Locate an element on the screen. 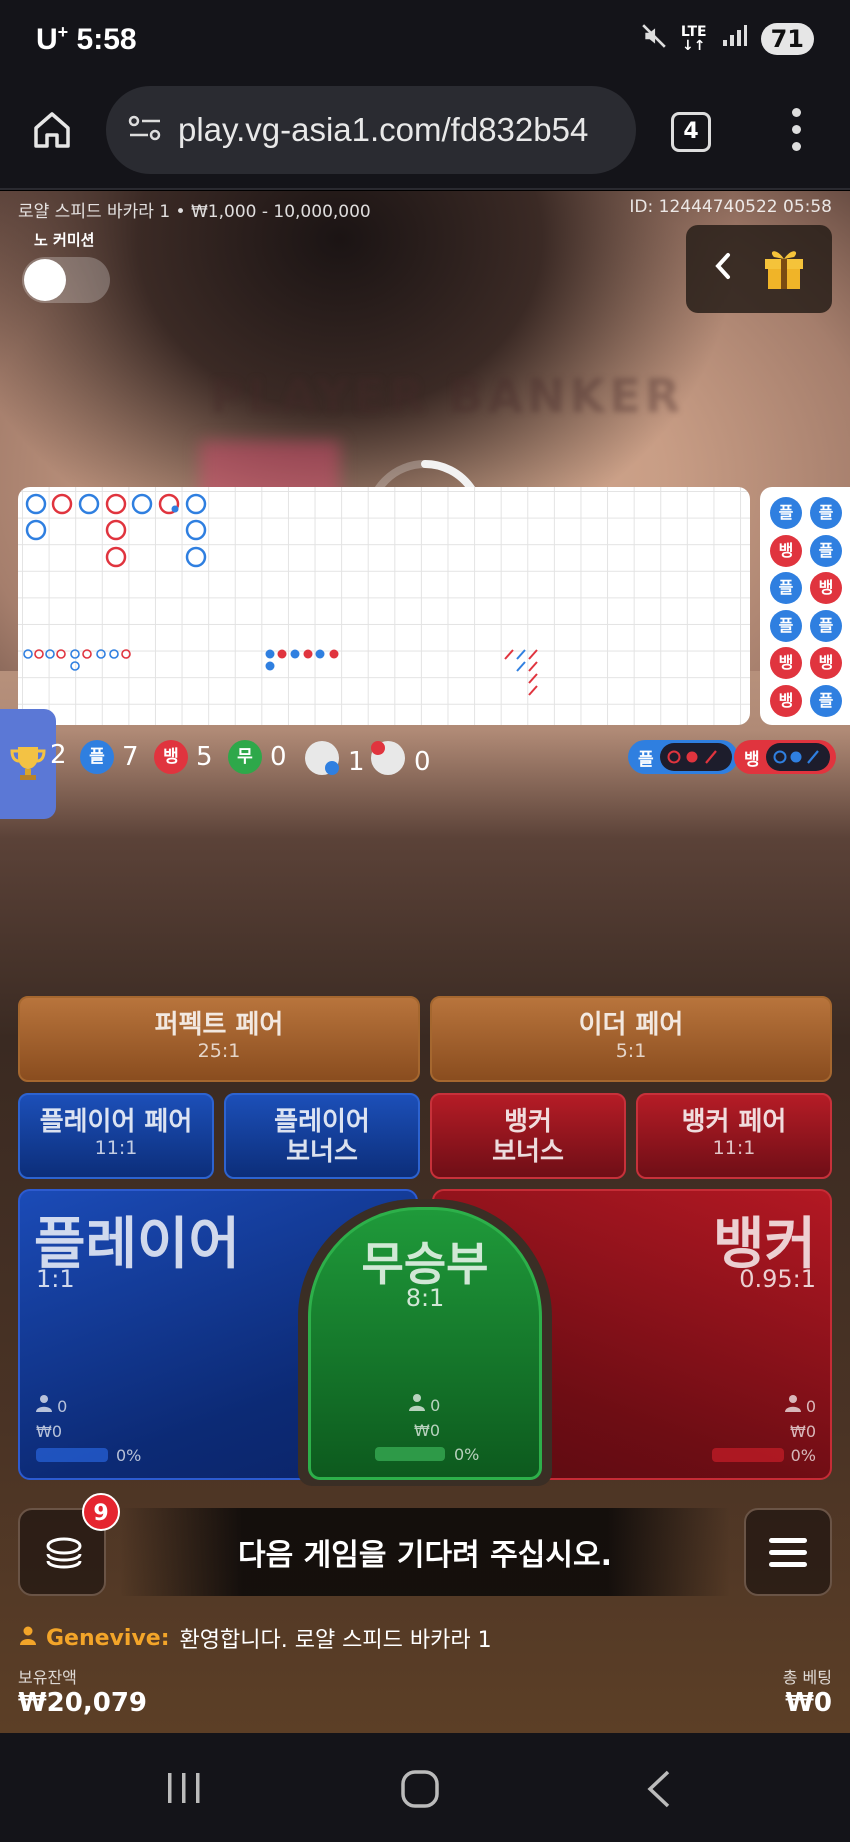 The image size is (850, 1842). banker-pair-bet: 뱅커 페어 11:1 is located at coordinates (734, 1136).